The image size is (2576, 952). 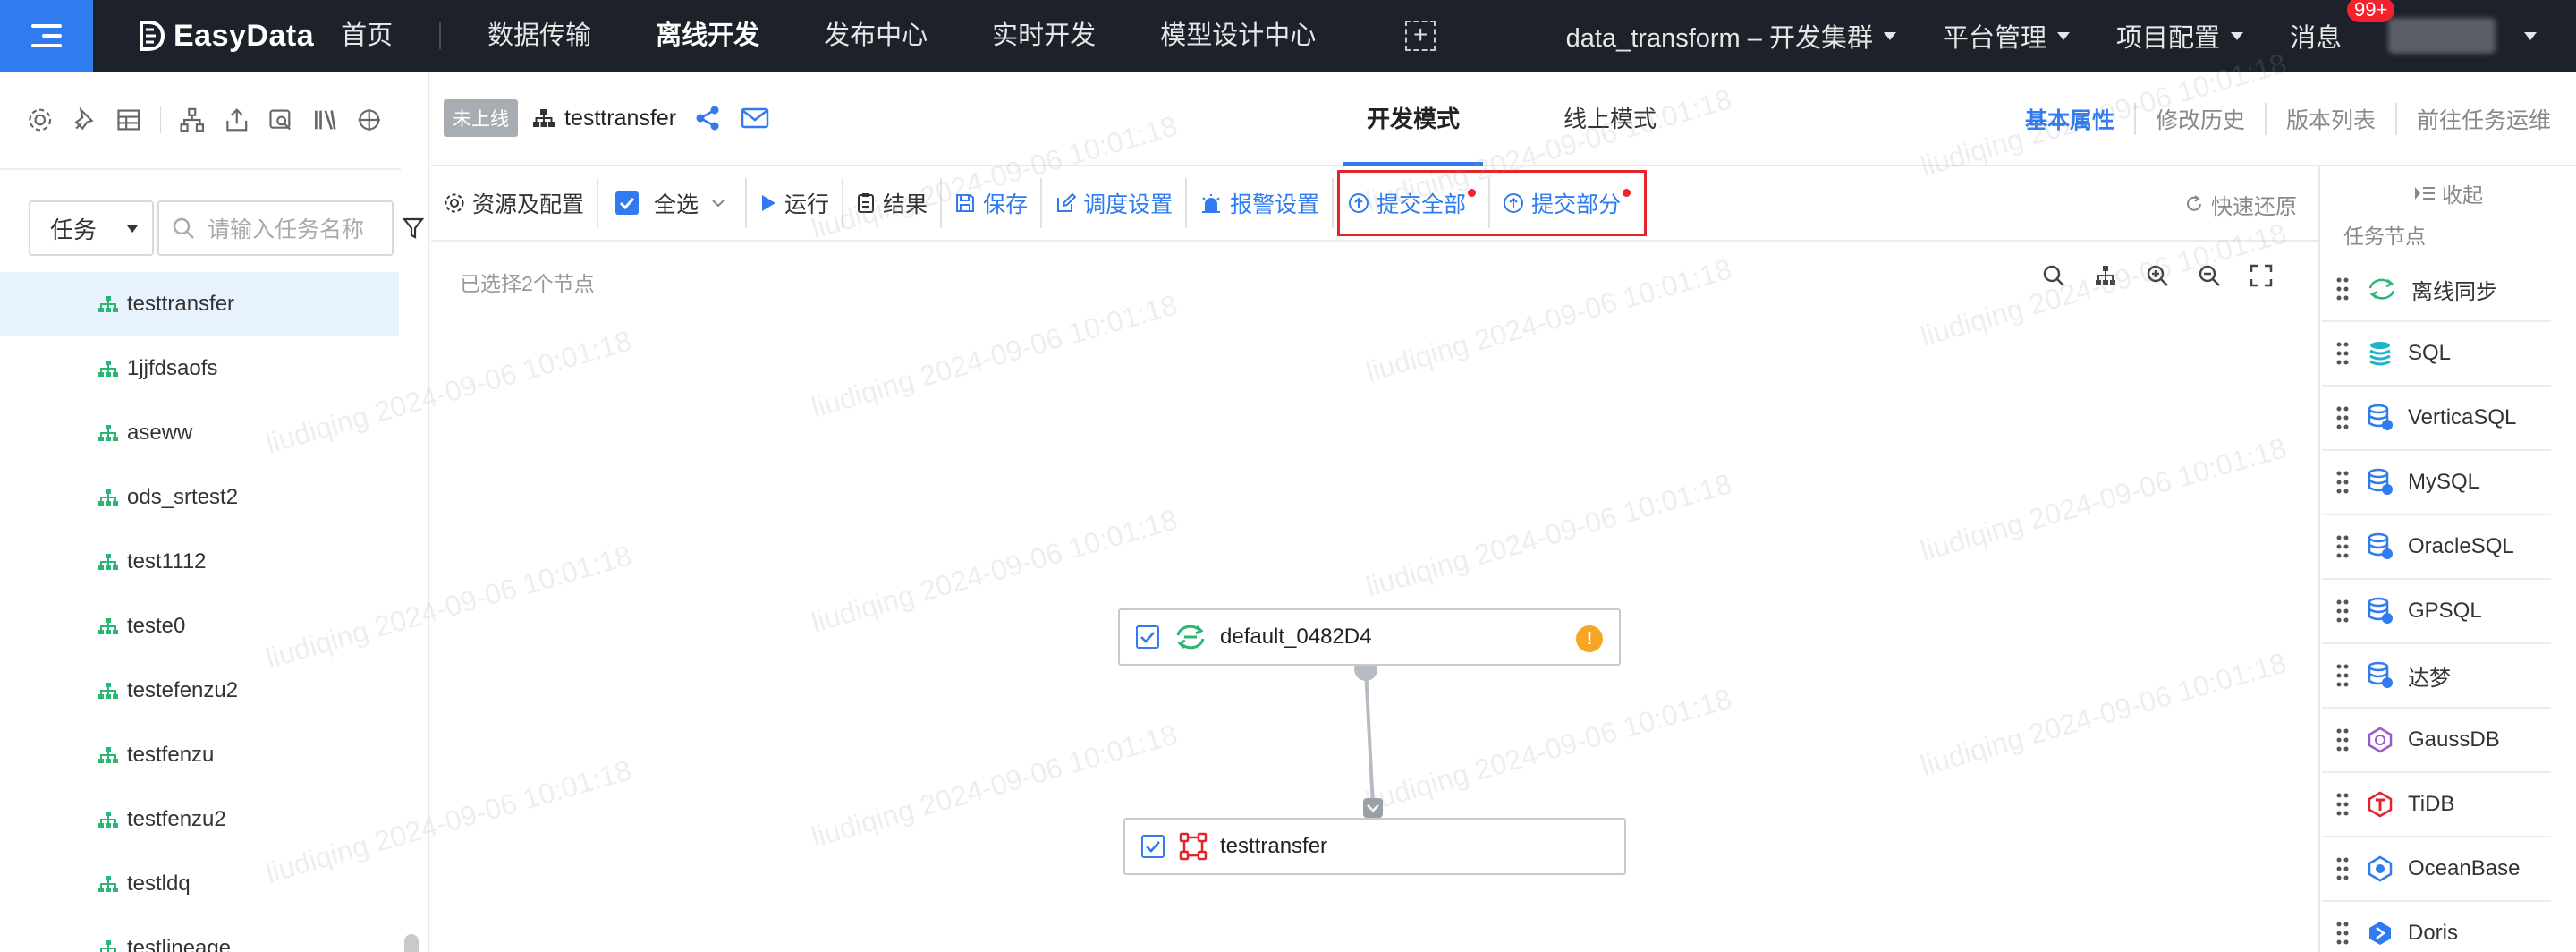 I want to click on palette-title: 任务节点, so click(x=2384, y=236).